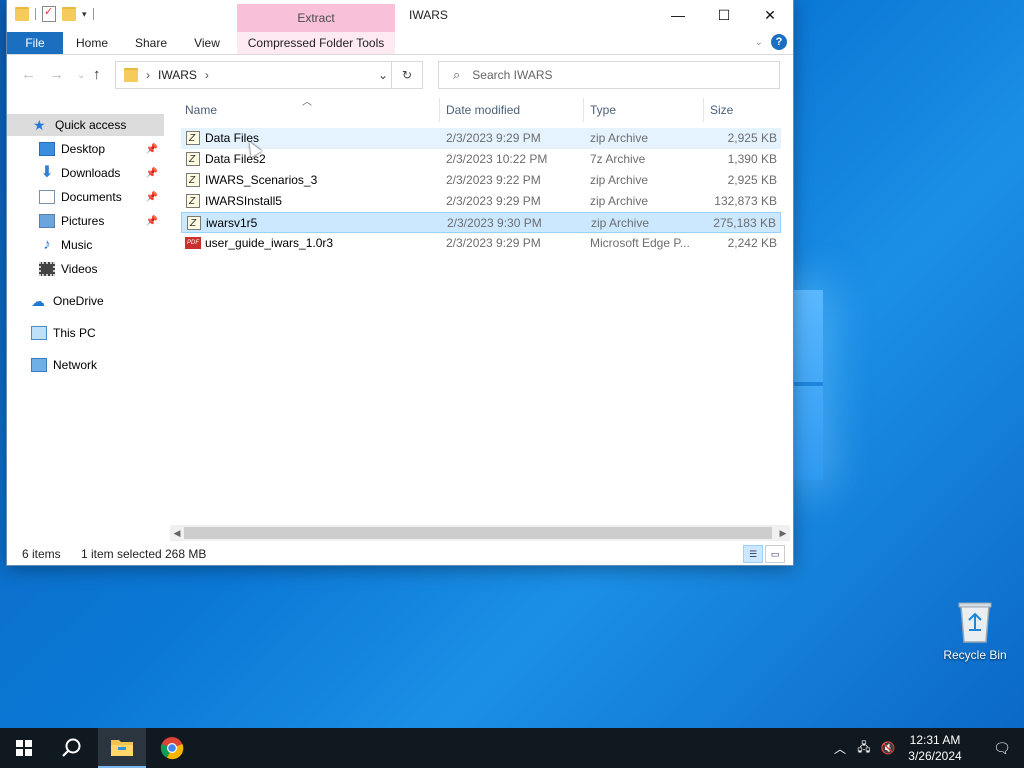  What do you see at coordinates (79, 269) in the screenshot?
I see `sidebar-item-label: Videos` at bounding box center [79, 269].